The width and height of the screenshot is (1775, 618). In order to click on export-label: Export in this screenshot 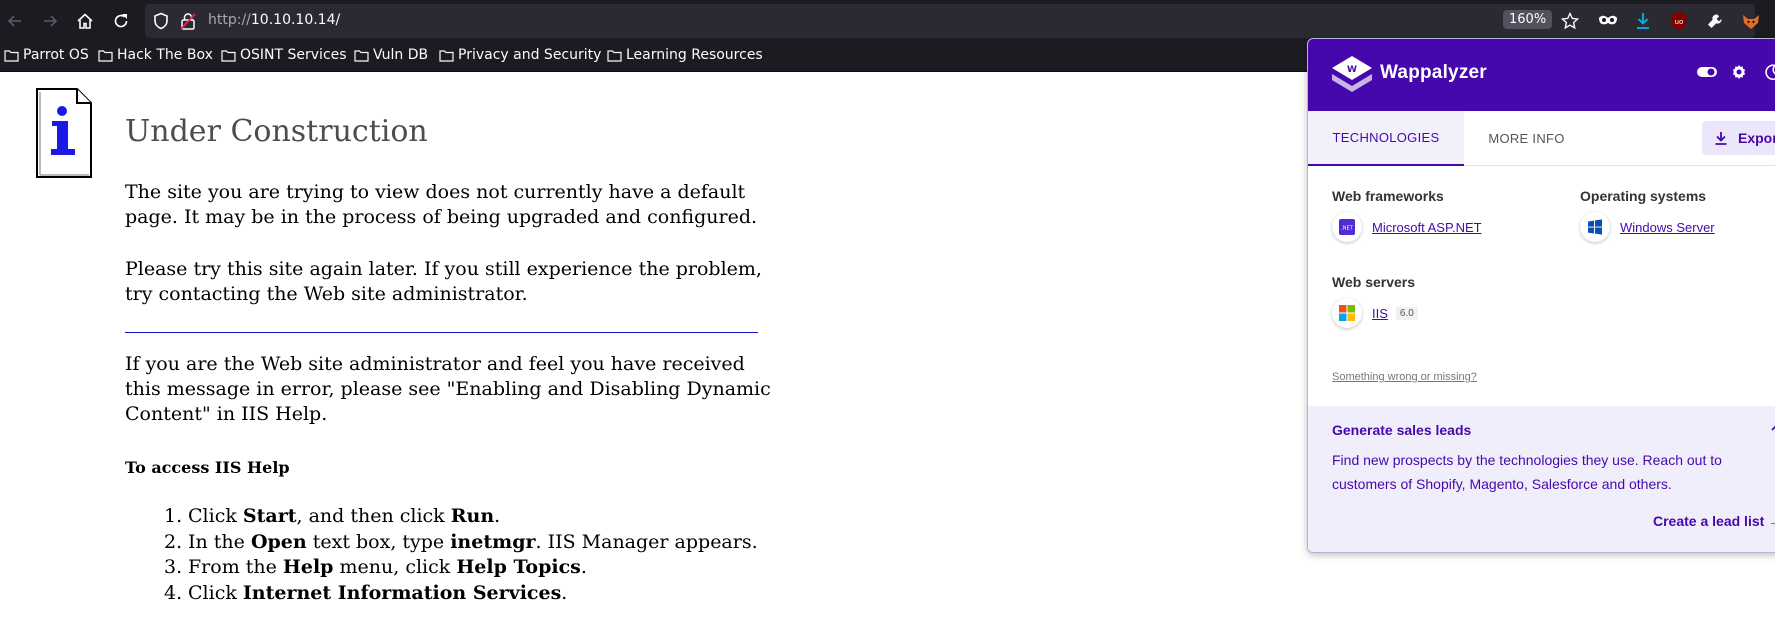, I will do `click(1756, 138)`.